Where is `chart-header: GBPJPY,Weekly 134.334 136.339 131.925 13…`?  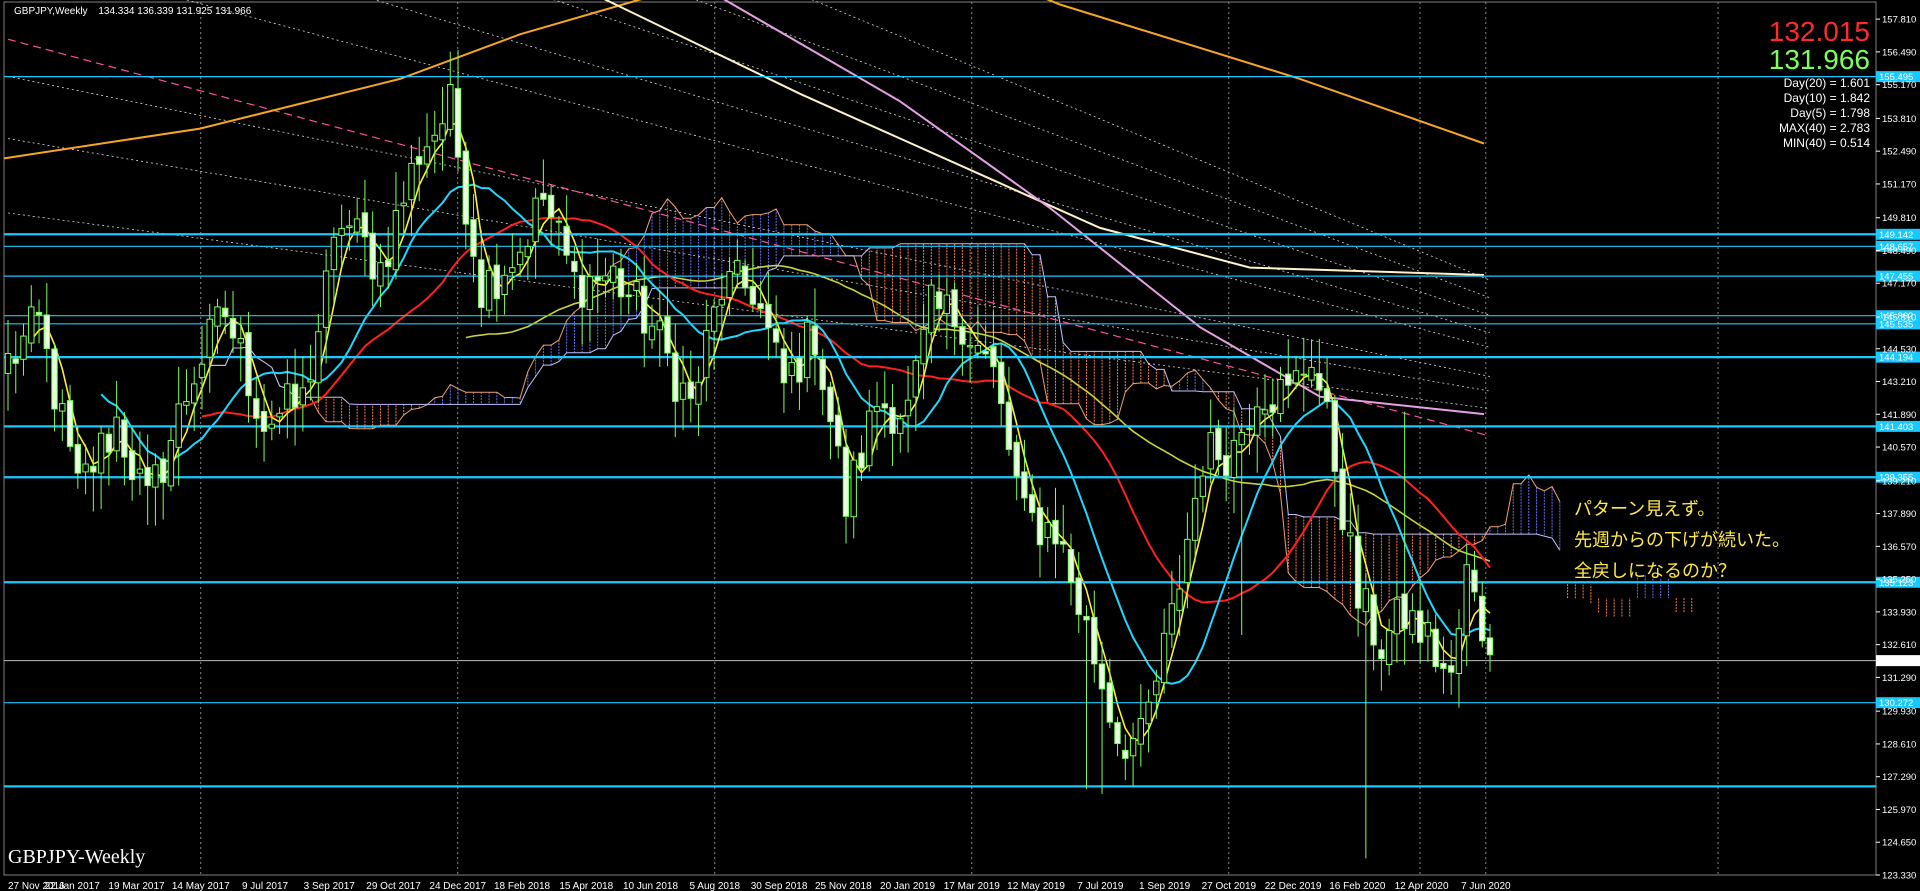
chart-header: GBPJPY,Weekly 134.334 136.339 131.925 13… is located at coordinates (132, 11).